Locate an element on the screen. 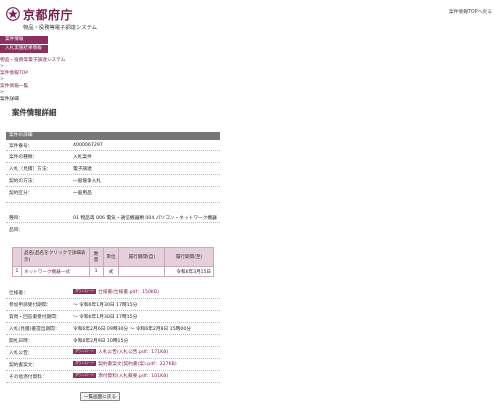  breadcrumb-list: 案件情報一覧 is located at coordinates (60, 86).